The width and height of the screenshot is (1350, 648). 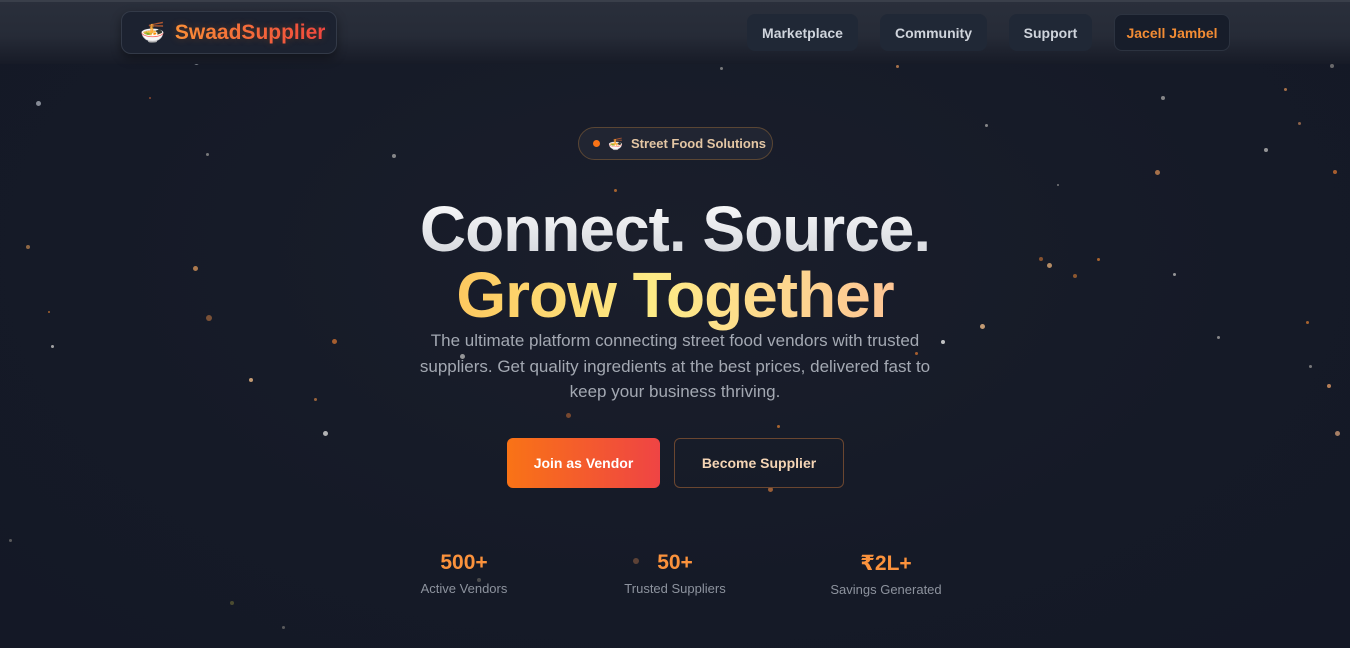 What do you see at coordinates (464, 588) in the screenshot?
I see `stat-label: Active Vendors` at bounding box center [464, 588].